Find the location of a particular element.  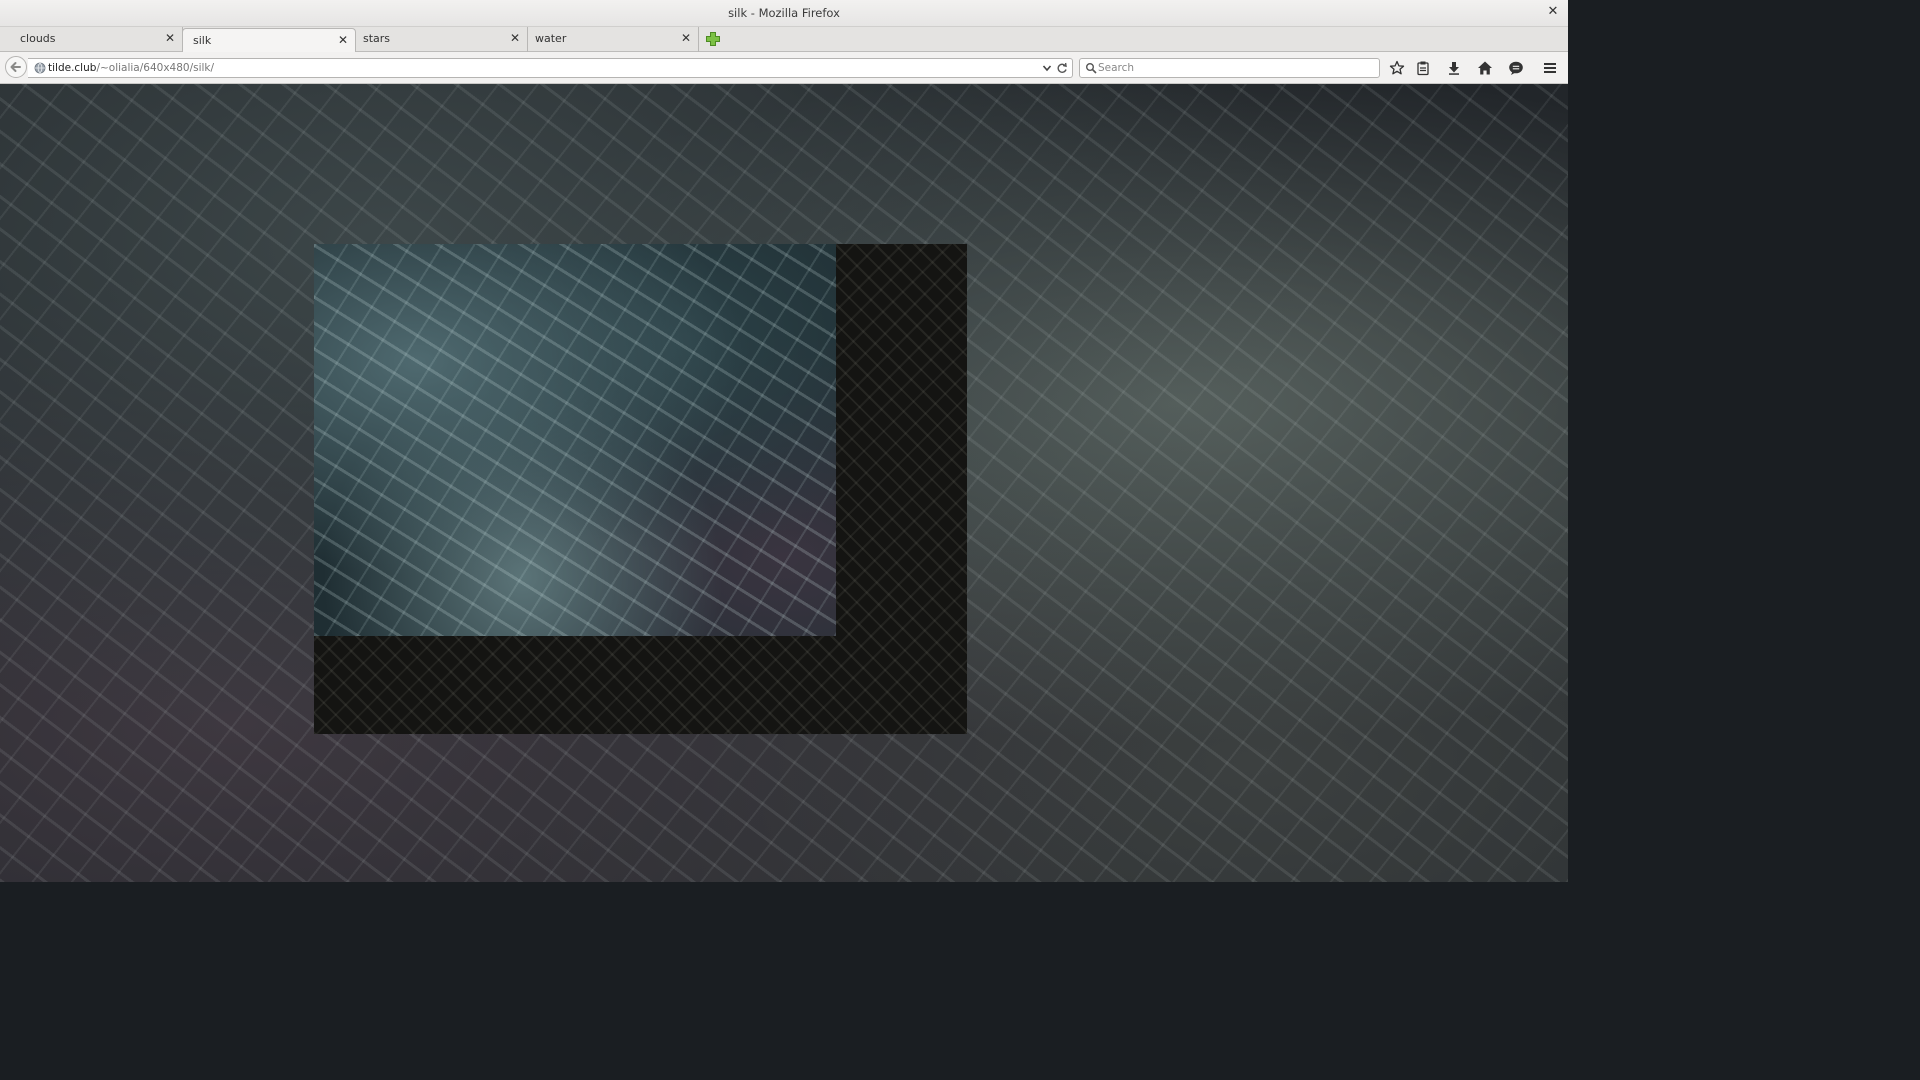

window-titlebar: silk - Mozilla Firefox ✕ is located at coordinates (784, 13).